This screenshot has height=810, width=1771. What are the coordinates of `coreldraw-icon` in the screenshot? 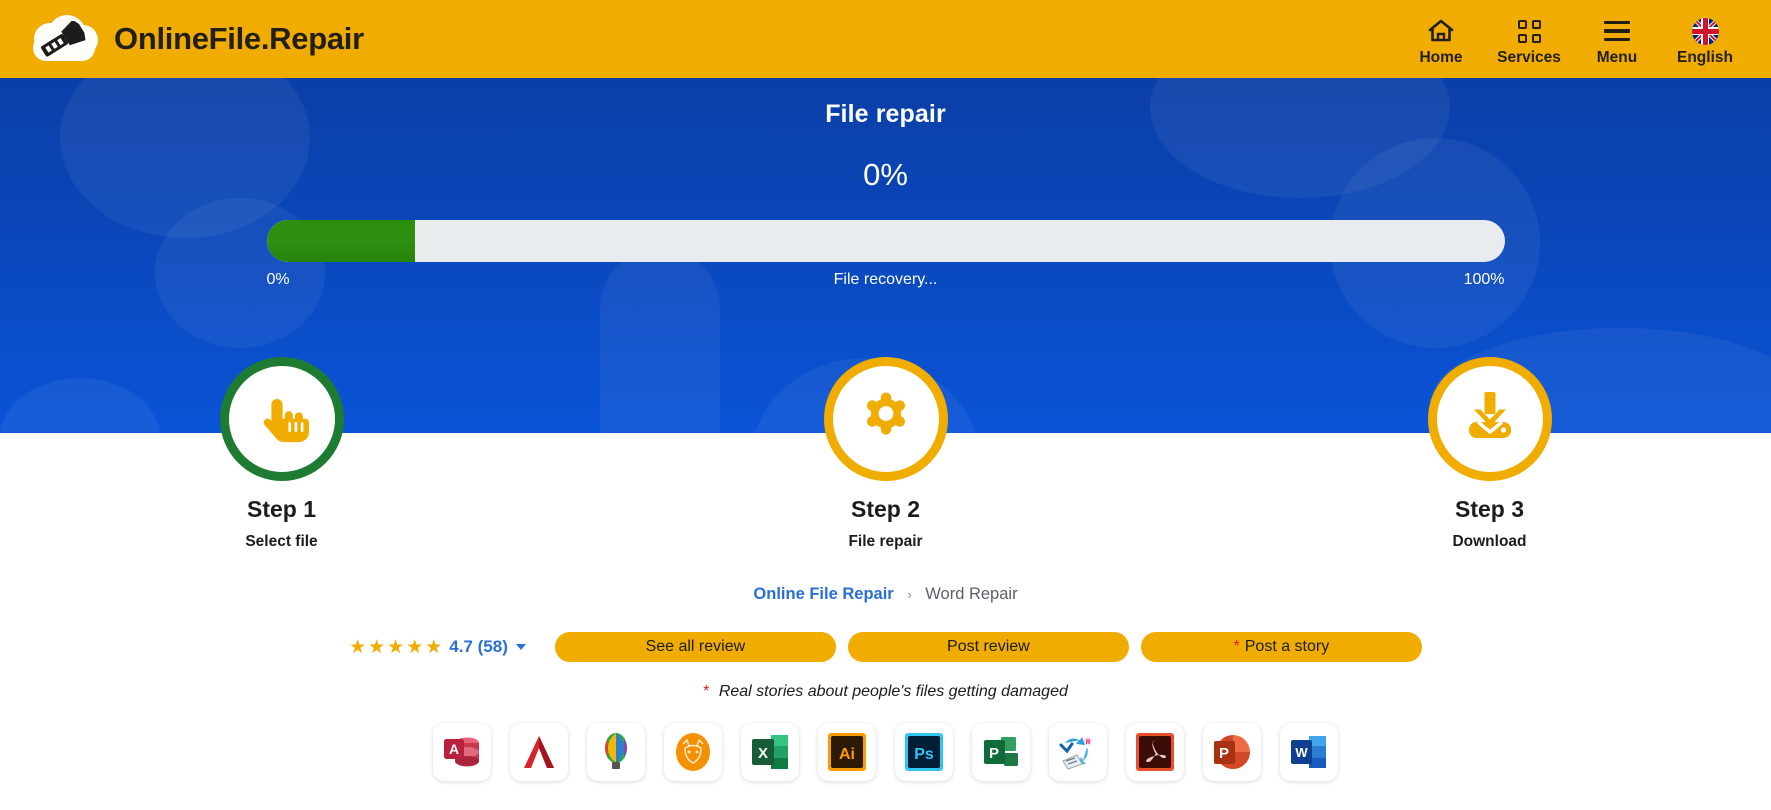 It's located at (616, 752).